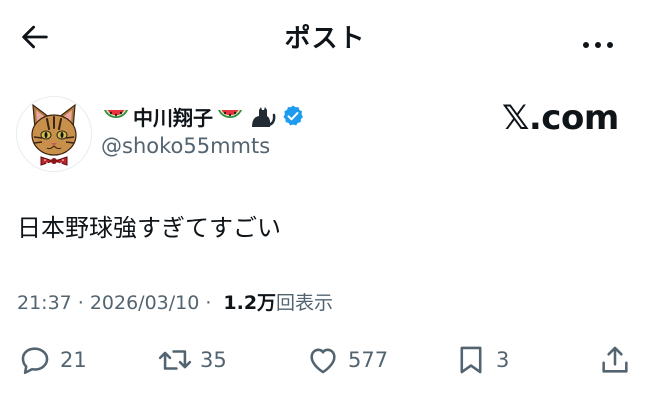 The height and width of the screenshot is (417, 650). What do you see at coordinates (471, 360) in the screenshot?
I see `bookmark-icon` at bounding box center [471, 360].